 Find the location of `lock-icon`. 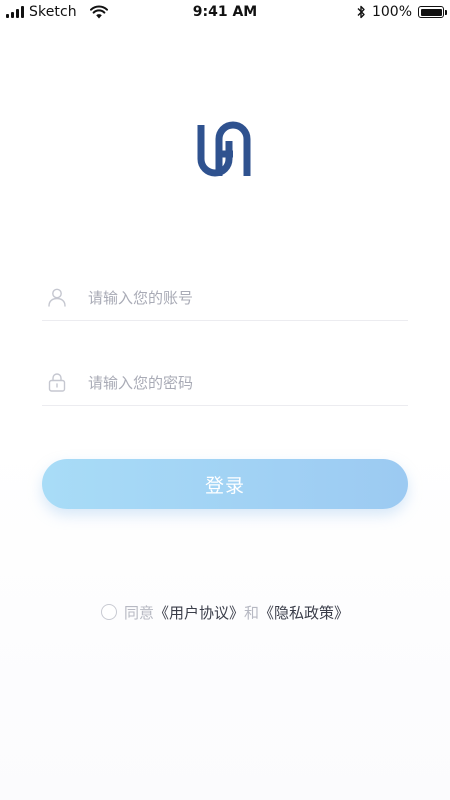

lock-icon is located at coordinates (57, 382).